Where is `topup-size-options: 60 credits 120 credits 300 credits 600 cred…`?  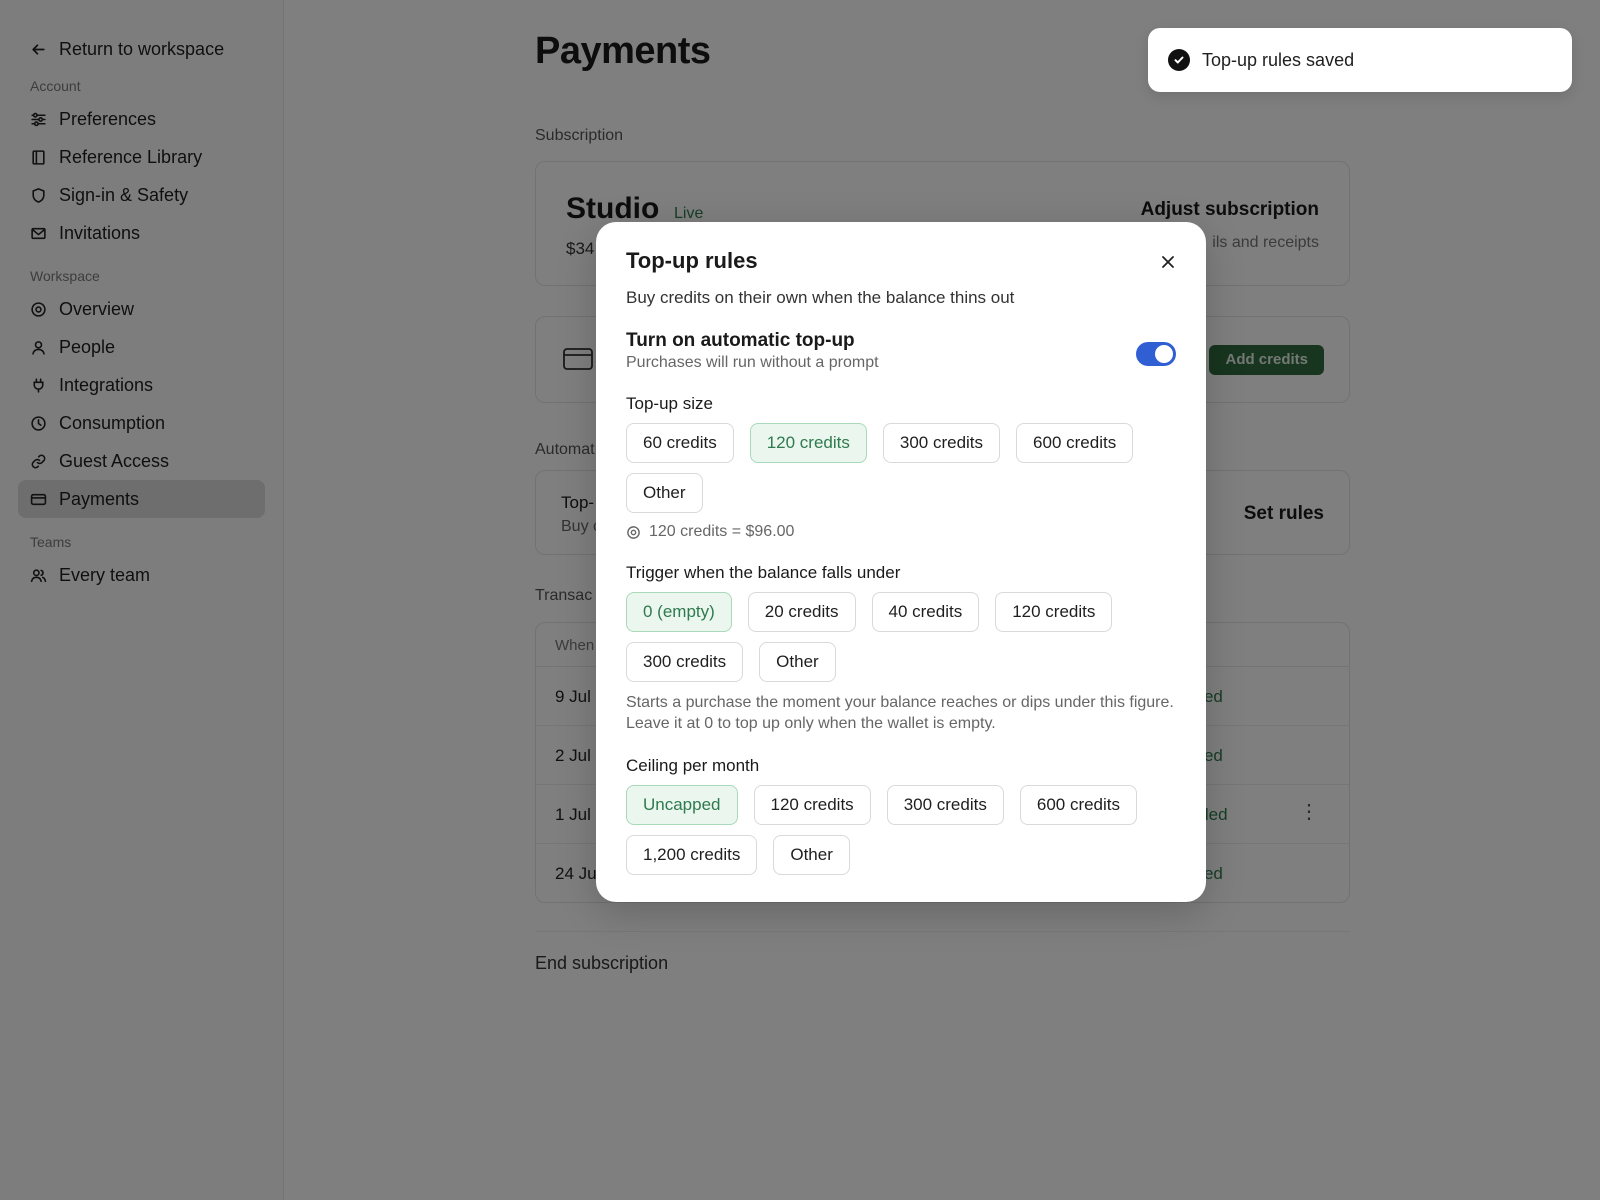 topup-size-options: 60 credits 120 credits 300 credits 600 cred… is located at coordinates (901, 468).